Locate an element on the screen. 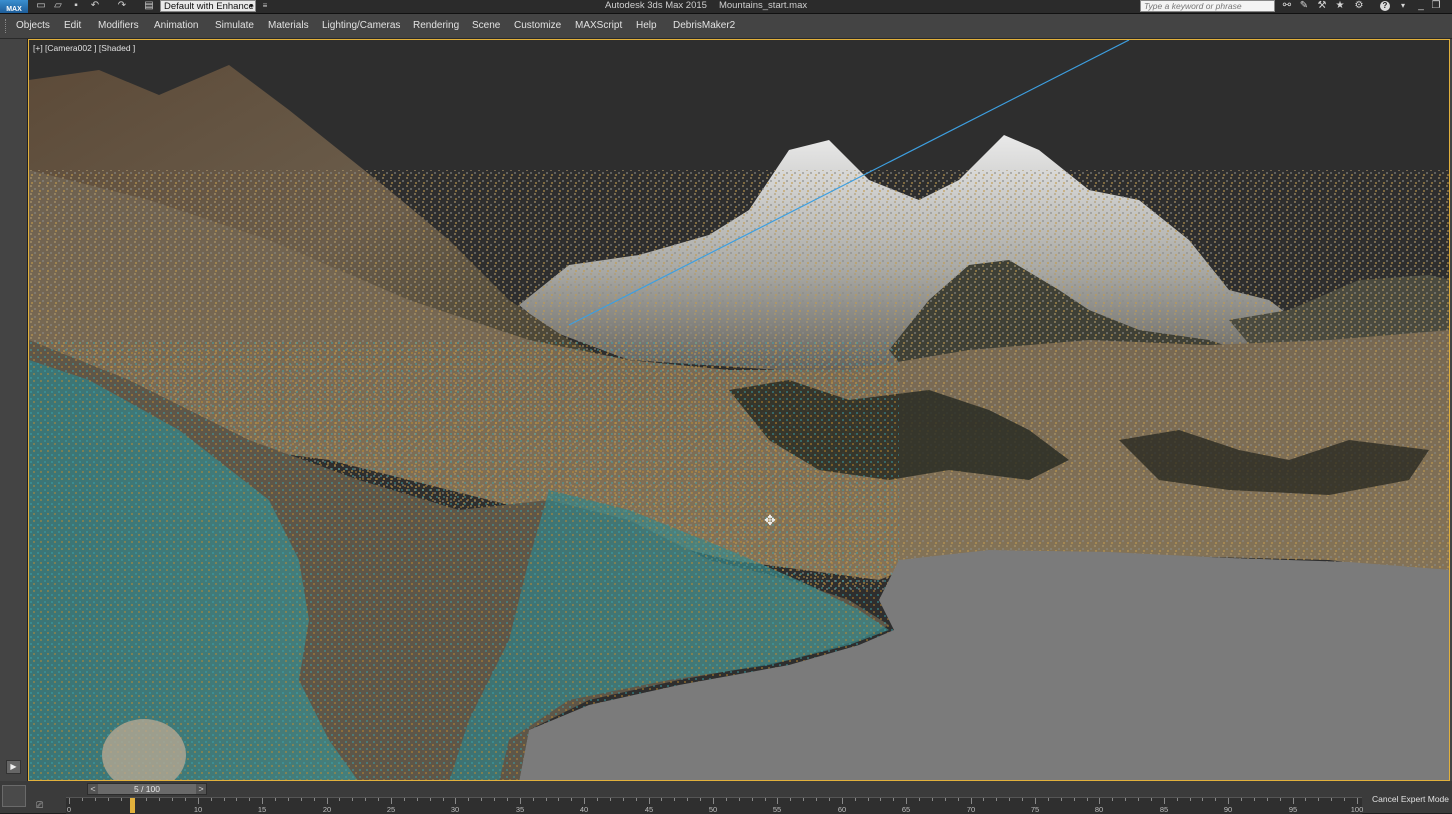  next-frame-icon: > is located at coordinates (201, 789).